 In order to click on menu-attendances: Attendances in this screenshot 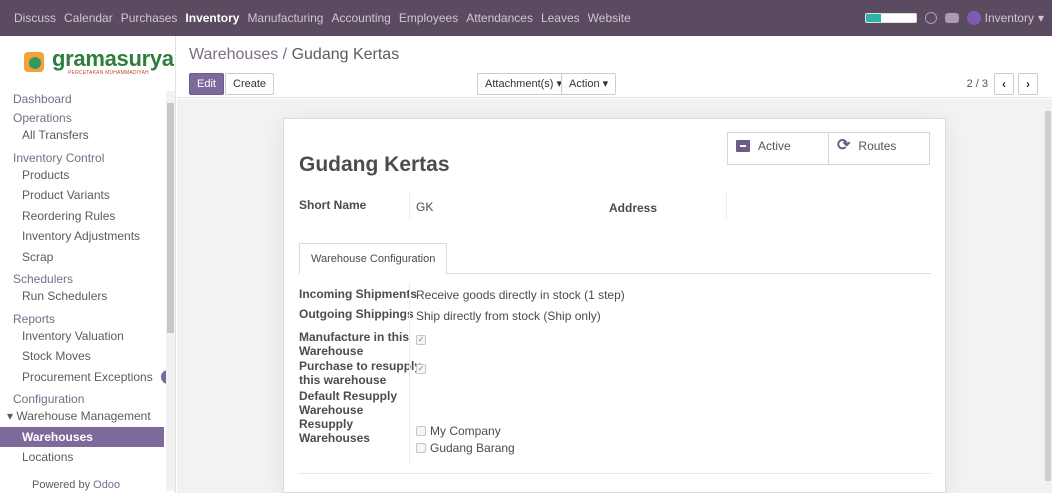, I will do `click(499, 18)`.